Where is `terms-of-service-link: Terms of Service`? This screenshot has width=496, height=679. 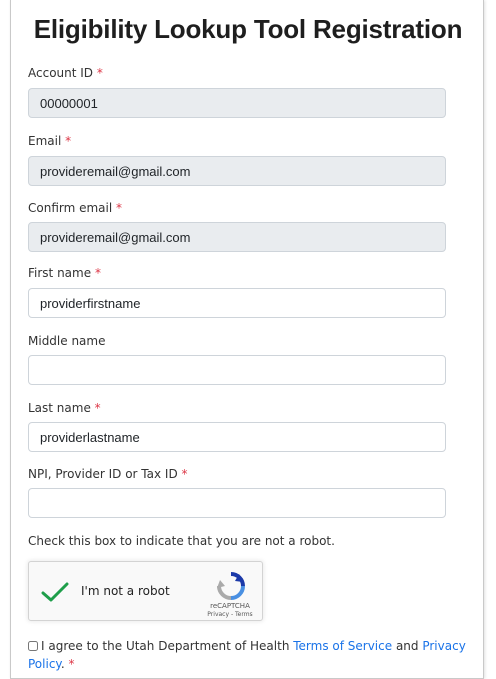 terms-of-service-link: Terms of Service is located at coordinates (342, 646).